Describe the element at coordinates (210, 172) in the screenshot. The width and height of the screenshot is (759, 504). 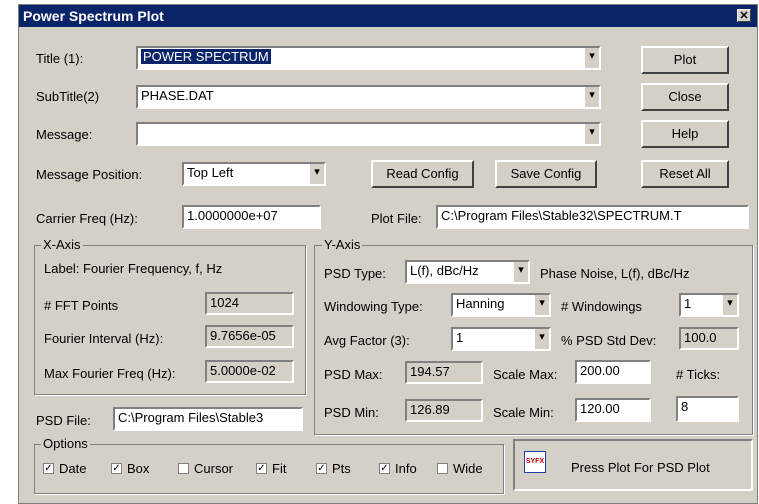
I see `message-position-value: Top Left` at that location.